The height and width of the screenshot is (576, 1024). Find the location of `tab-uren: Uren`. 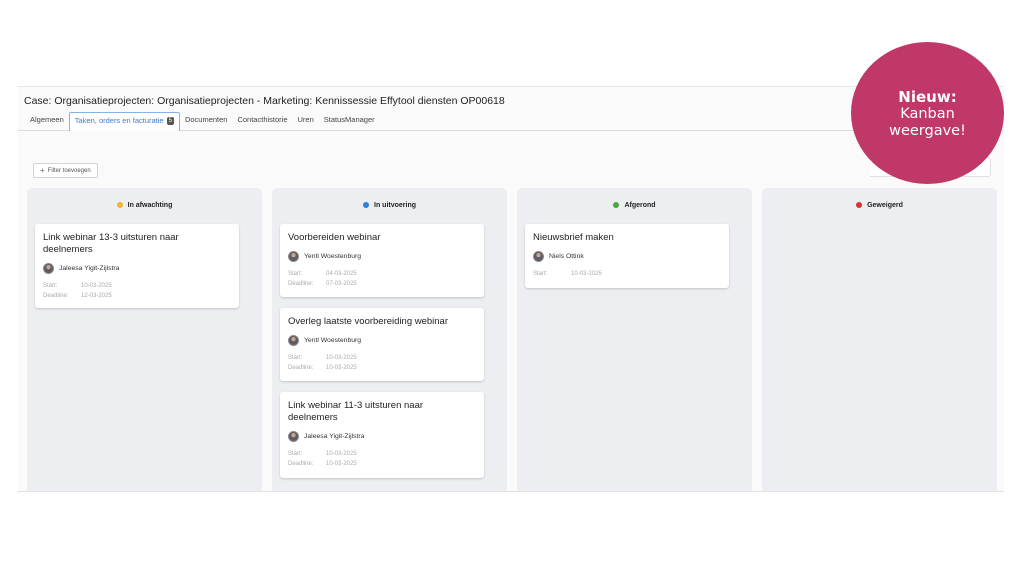

tab-uren: Uren is located at coordinates (306, 122).